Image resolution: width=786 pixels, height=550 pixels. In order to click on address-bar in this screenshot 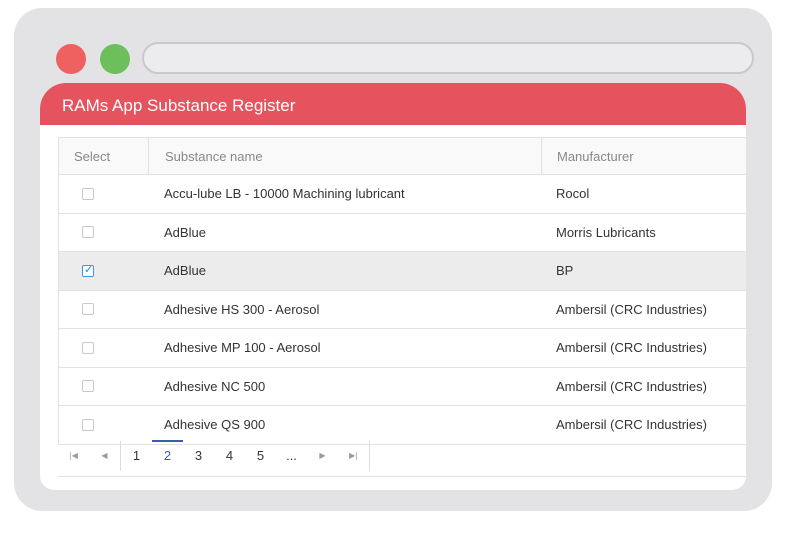, I will do `click(448, 58)`.